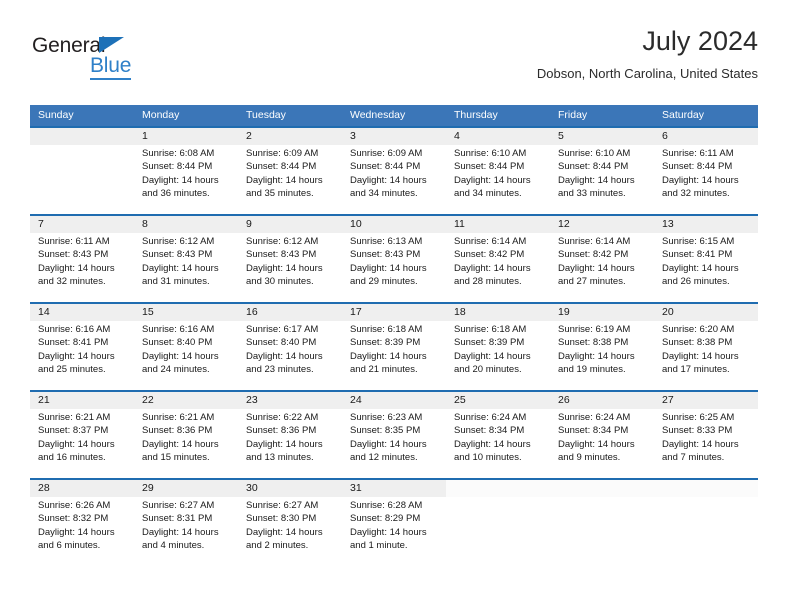  Describe the element at coordinates (280, 370) in the screenshot. I see `daylight-text-line2: and 23 minutes.` at that location.